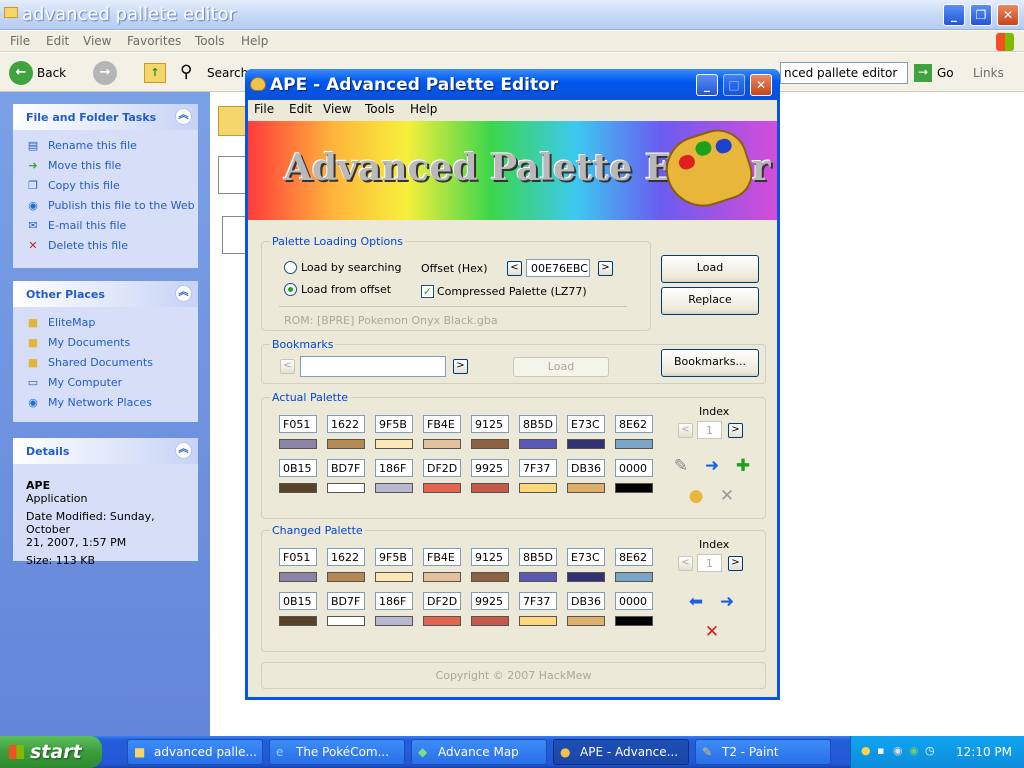  I want to click on ape-menu-edit: Edit, so click(300, 109).